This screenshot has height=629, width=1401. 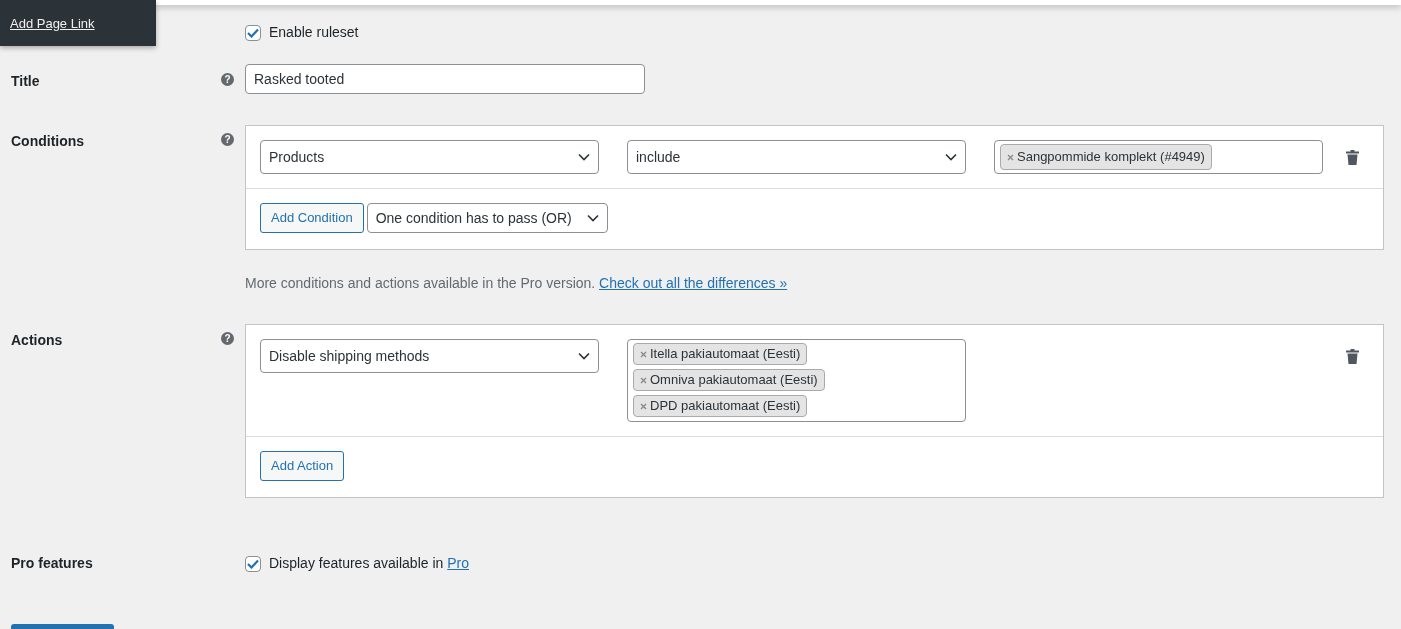 I want to click on menu-item: Add Page Link, so click(x=78, y=24).